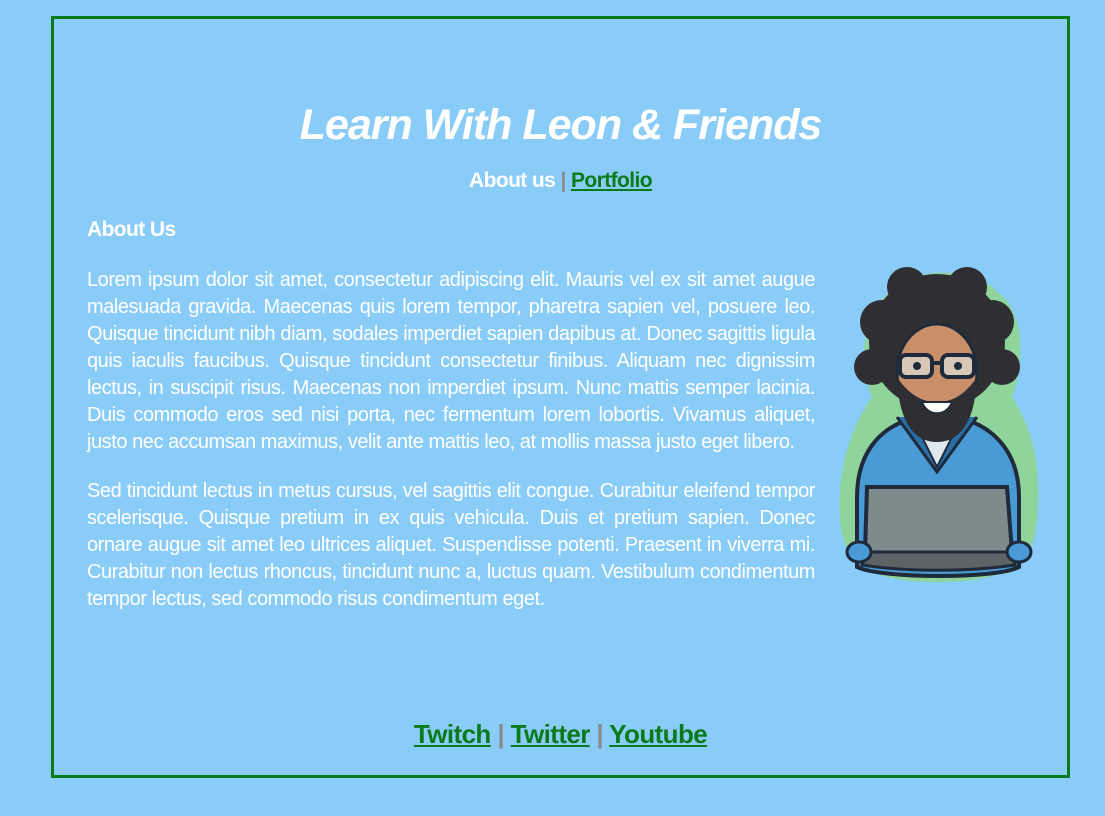  Describe the element at coordinates (561, 125) in the screenshot. I see `page-title: Learn With Leon & Friends` at that location.